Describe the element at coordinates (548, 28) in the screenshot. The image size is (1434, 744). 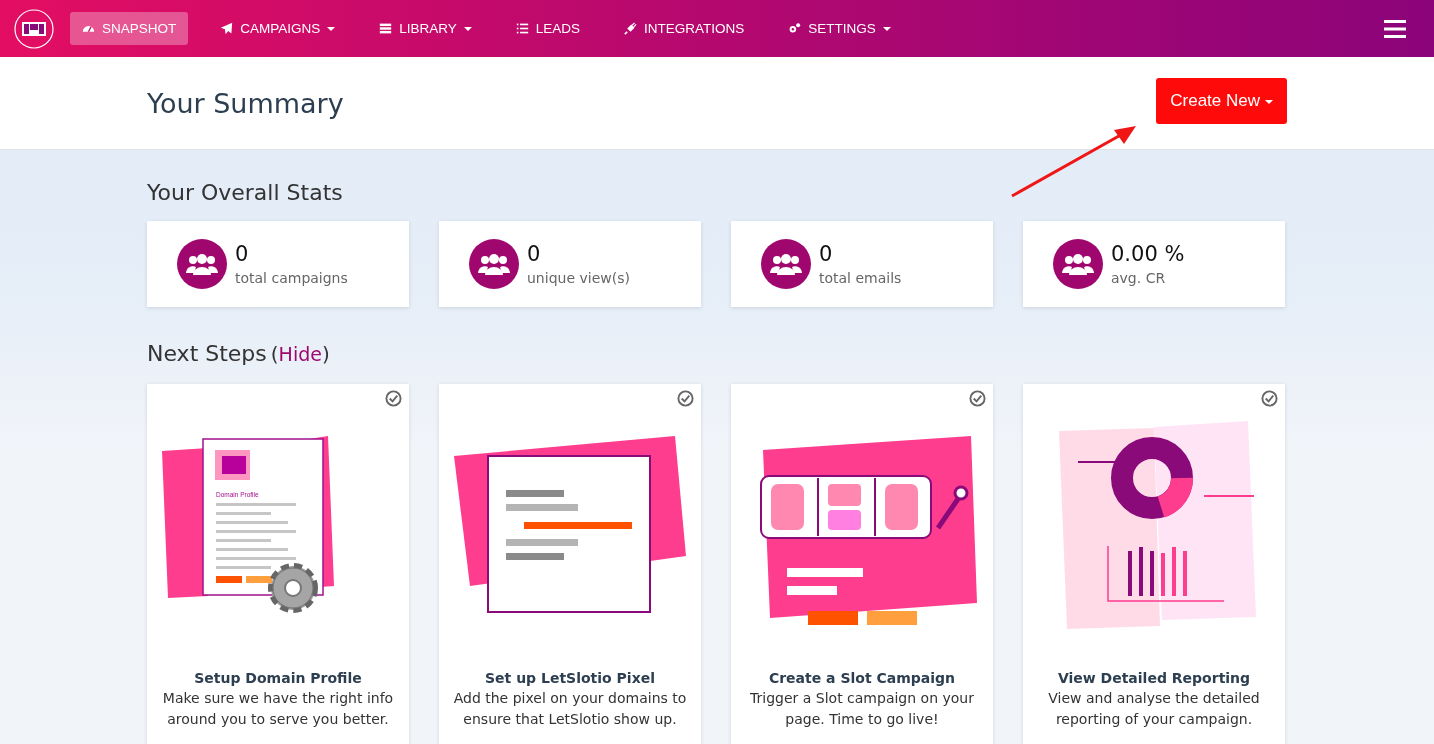
I see `nav-tab: LEADS` at that location.